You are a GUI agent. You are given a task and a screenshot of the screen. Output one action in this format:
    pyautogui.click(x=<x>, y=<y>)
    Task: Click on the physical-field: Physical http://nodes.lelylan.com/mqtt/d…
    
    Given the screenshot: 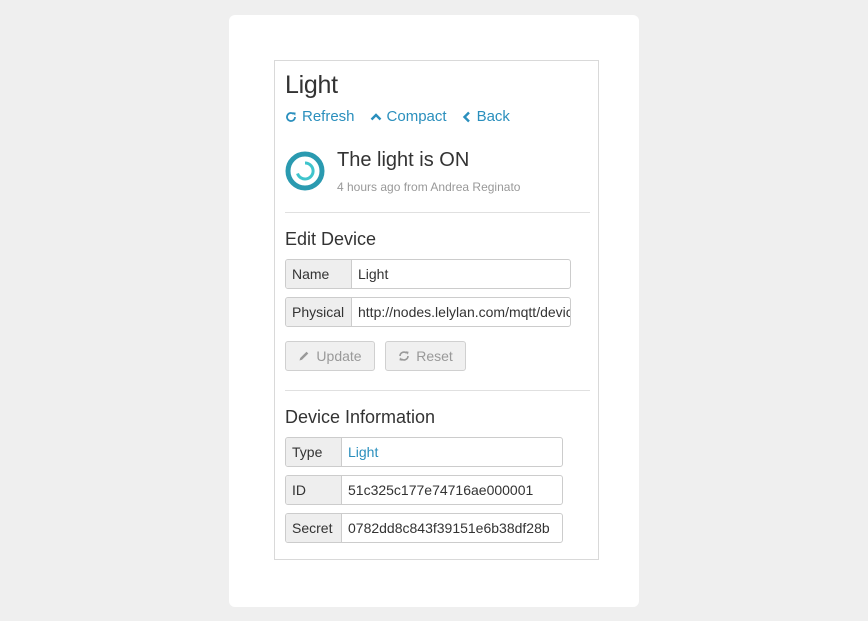 What is the action you would take?
    pyautogui.click(x=428, y=312)
    